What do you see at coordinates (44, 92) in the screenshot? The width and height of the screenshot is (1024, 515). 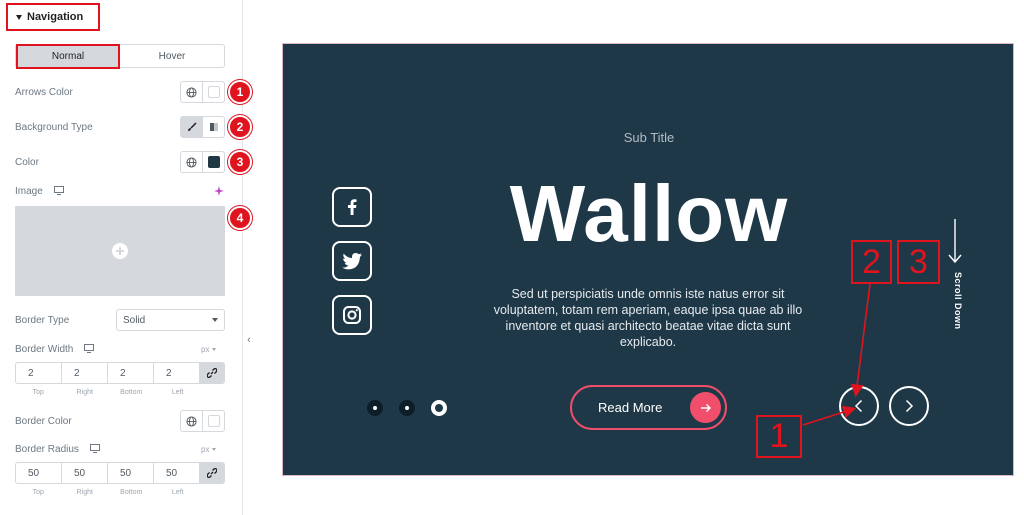 I see `arrows-color-label: Arrows Color` at bounding box center [44, 92].